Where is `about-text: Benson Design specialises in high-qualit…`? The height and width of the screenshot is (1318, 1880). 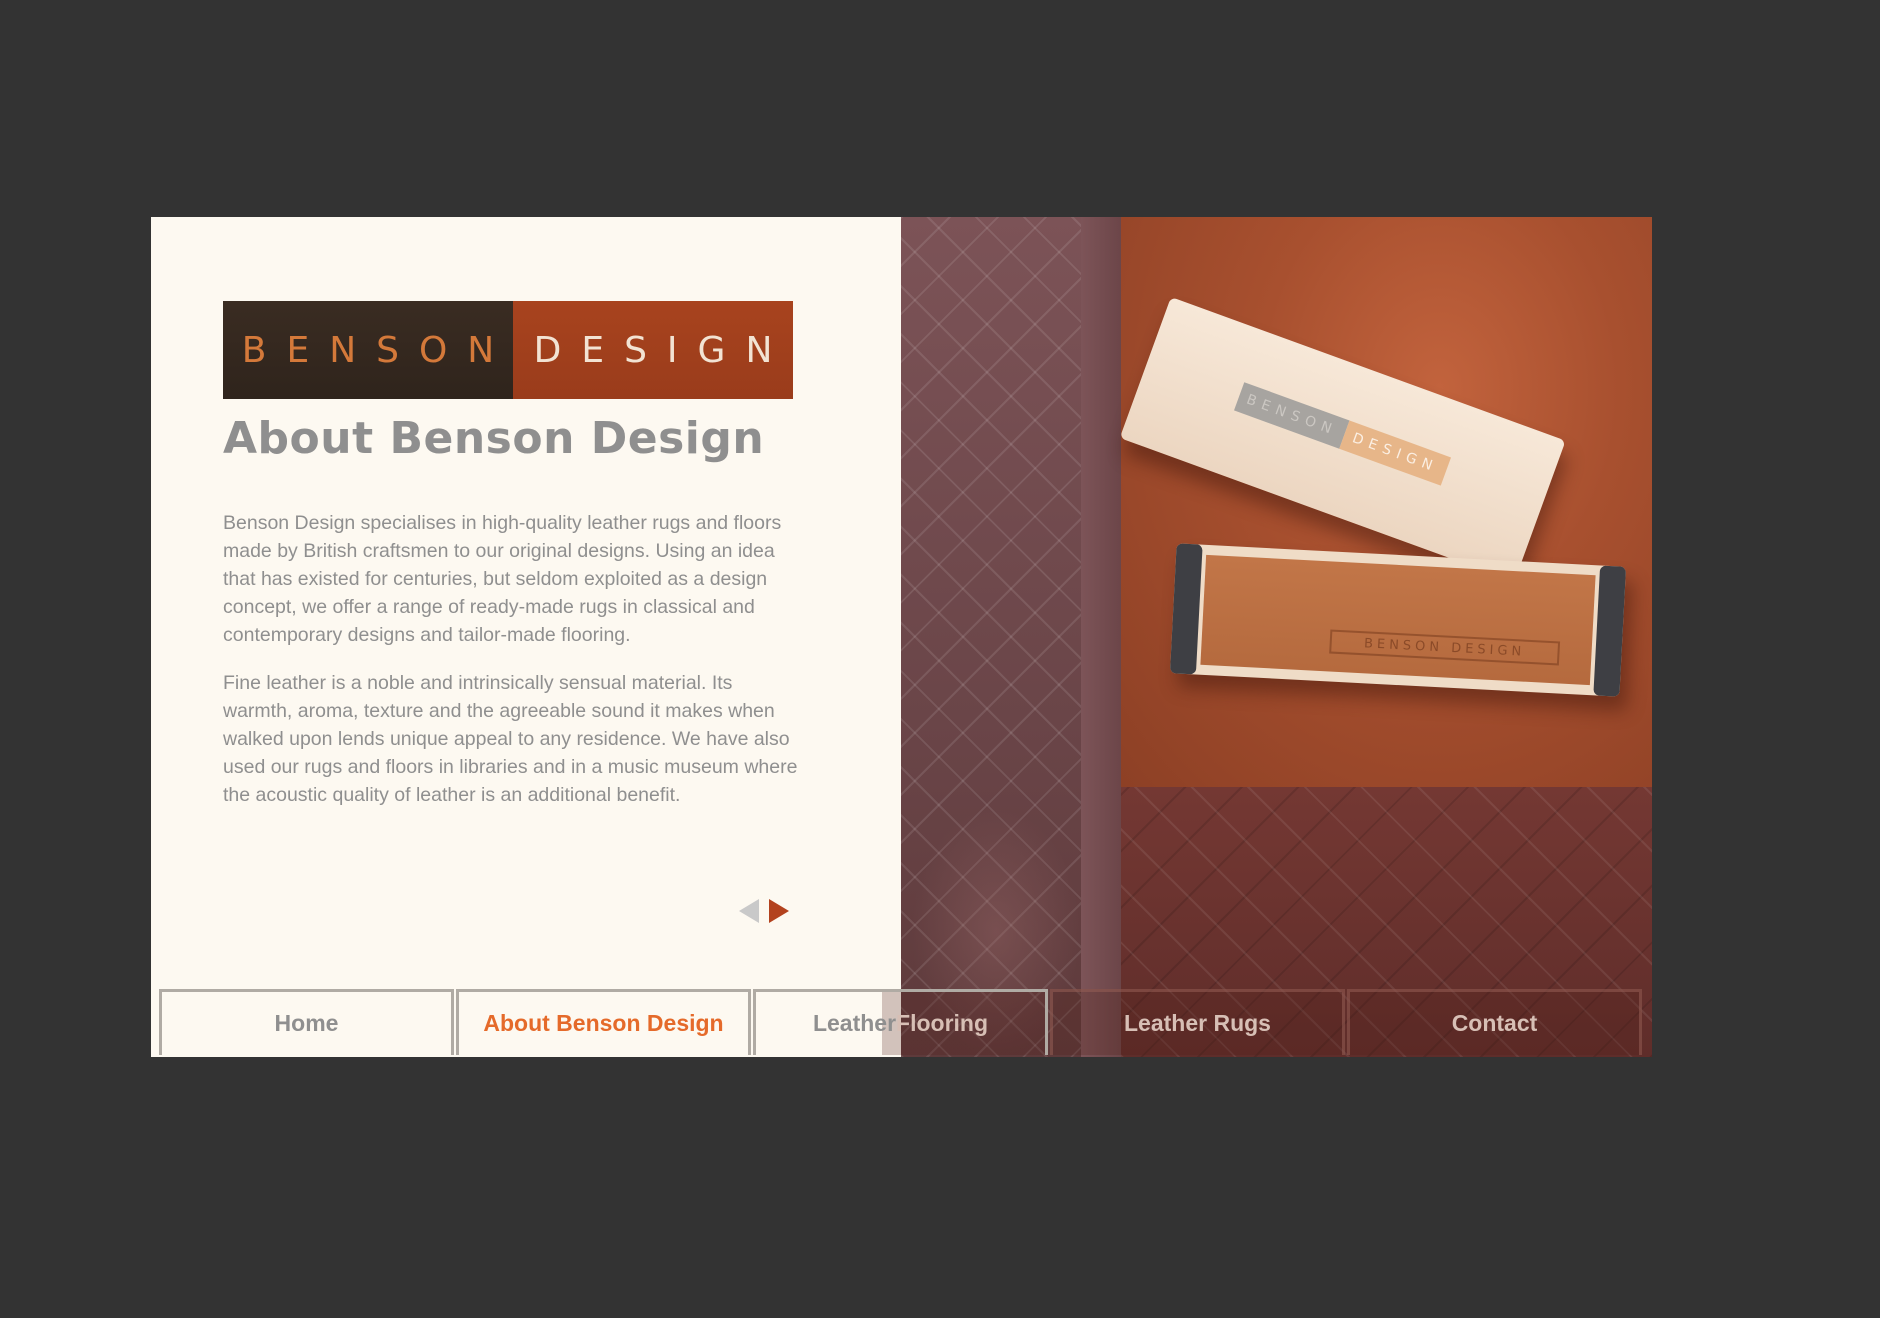
about-text: Benson Design specialises in high-qualit… is located at coordinates (513, 669).